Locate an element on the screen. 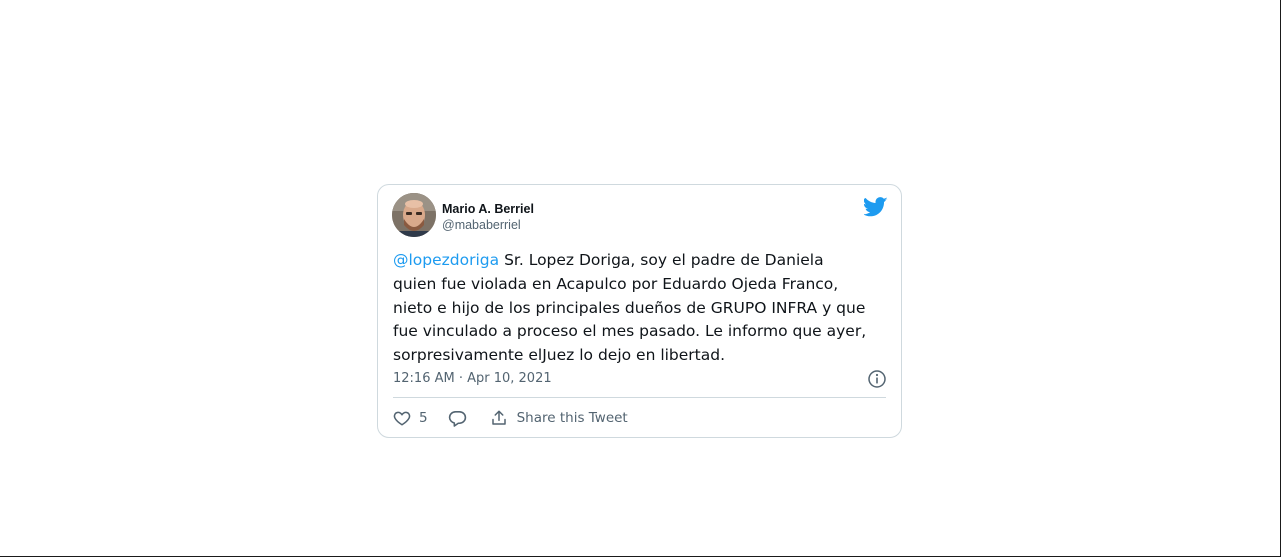  share-tweet-label: Share this Tweet is located at coordinates (572, 418).